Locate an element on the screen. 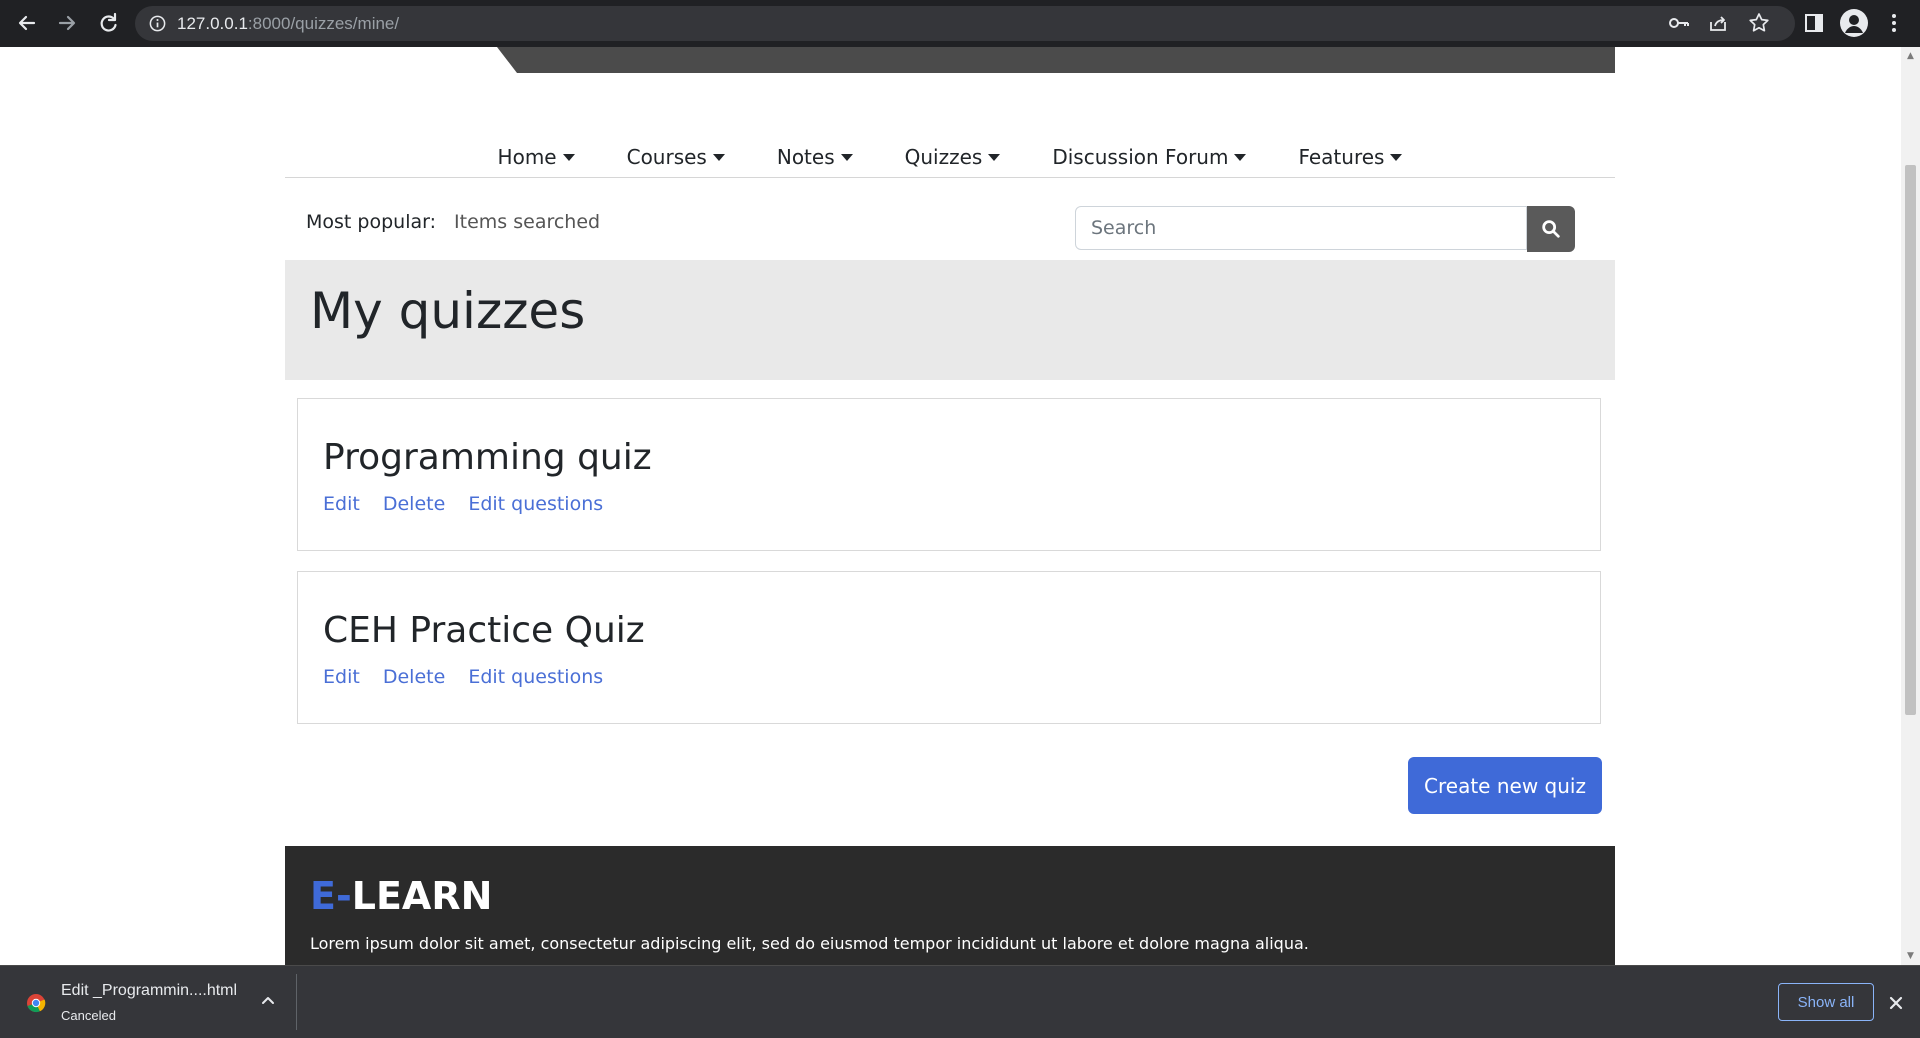  scroll-down-arrow-icon: ▼ is located at coordinates (1910, 956).